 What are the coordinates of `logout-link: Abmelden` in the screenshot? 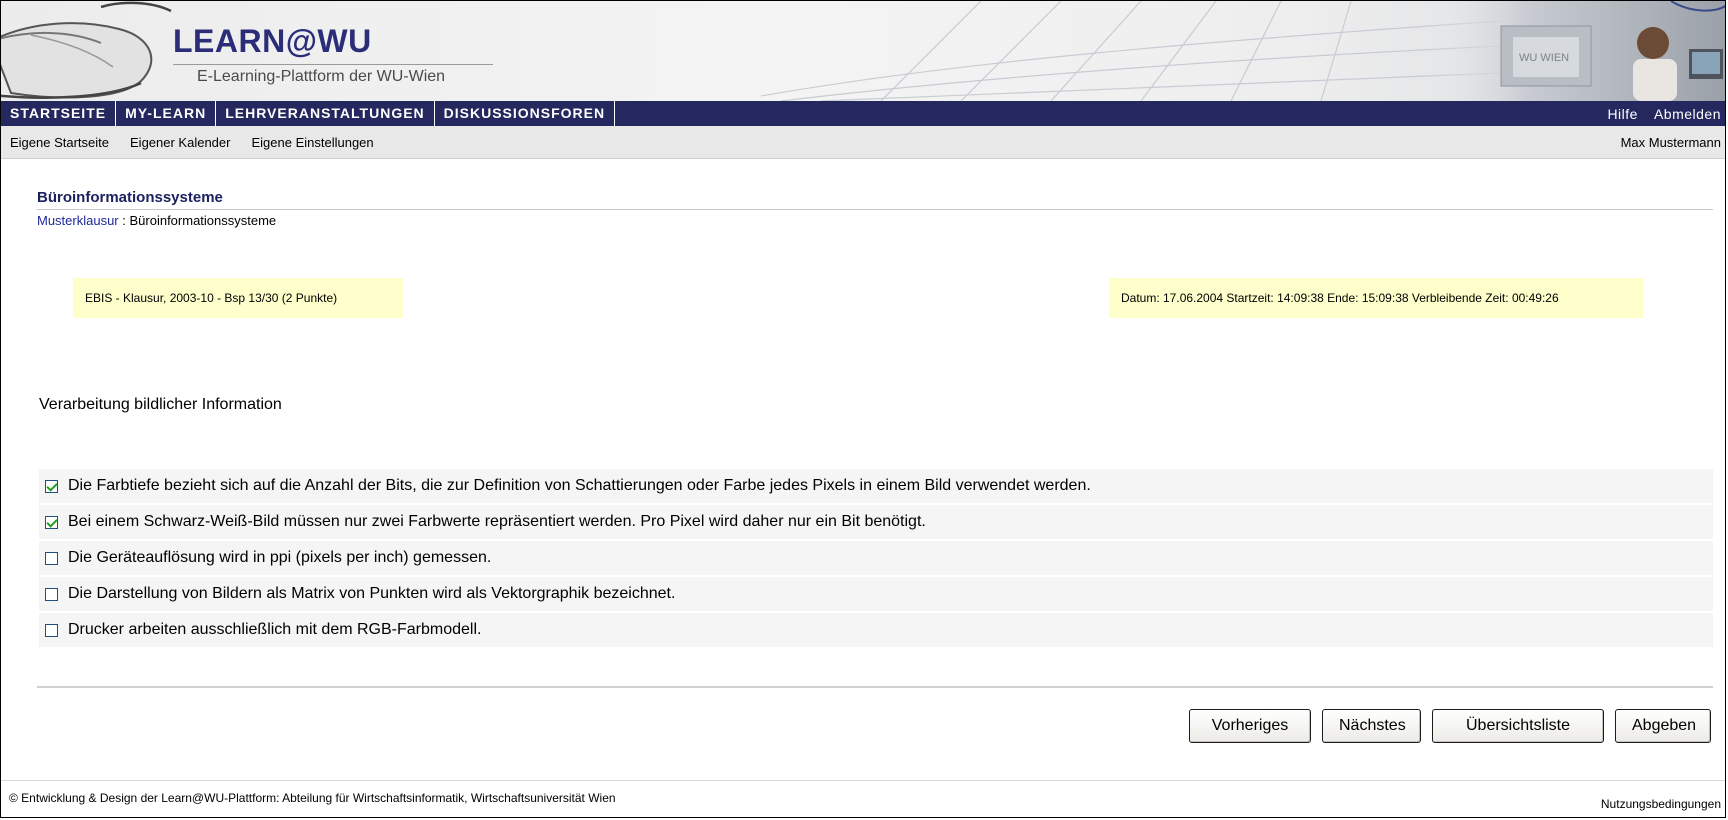 It's located at (1684, 114).